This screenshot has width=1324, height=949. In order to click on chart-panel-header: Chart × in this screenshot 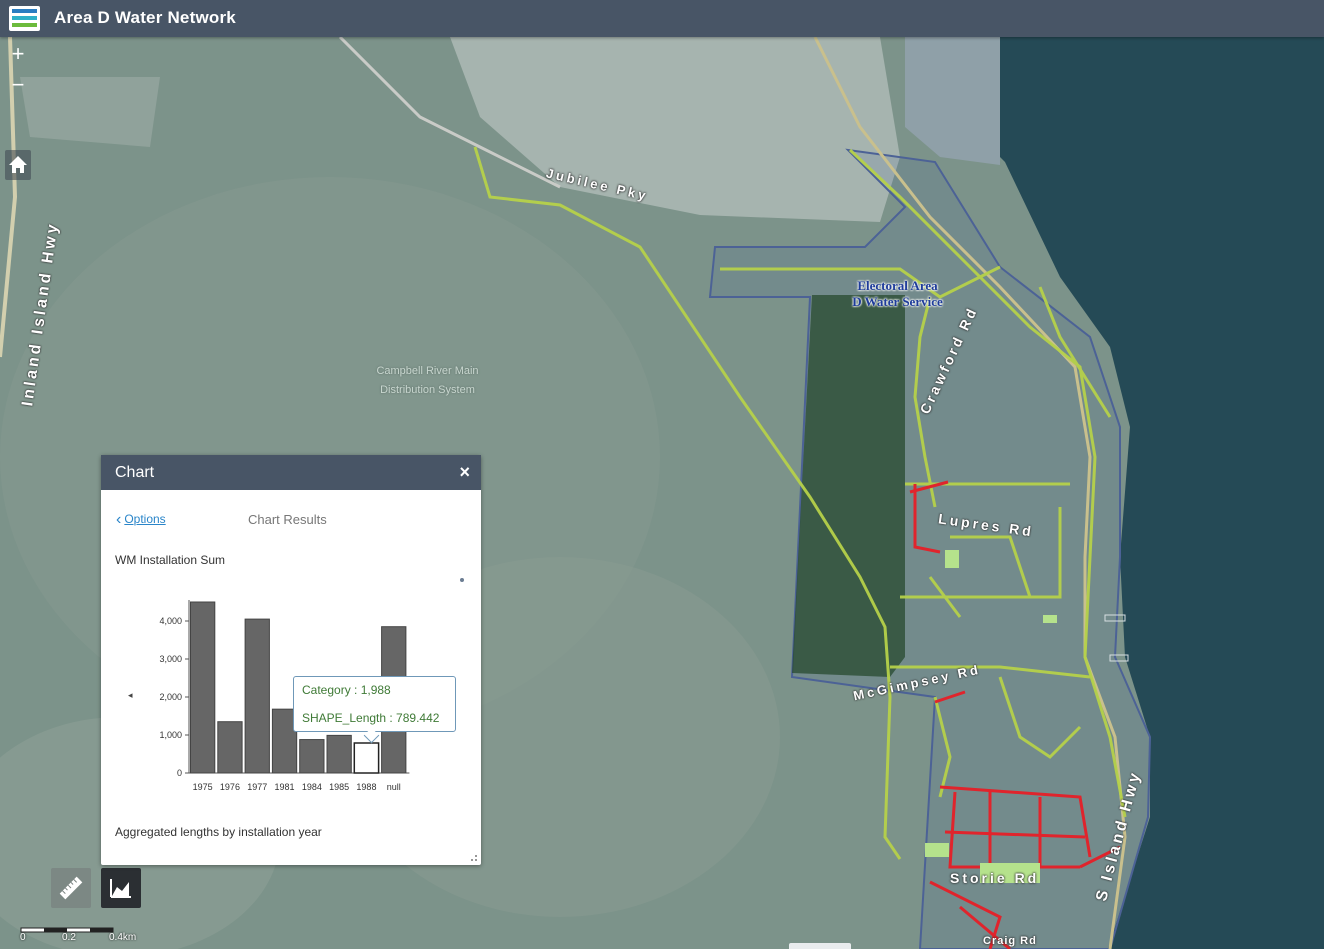, I will do `click(291, 472)`.